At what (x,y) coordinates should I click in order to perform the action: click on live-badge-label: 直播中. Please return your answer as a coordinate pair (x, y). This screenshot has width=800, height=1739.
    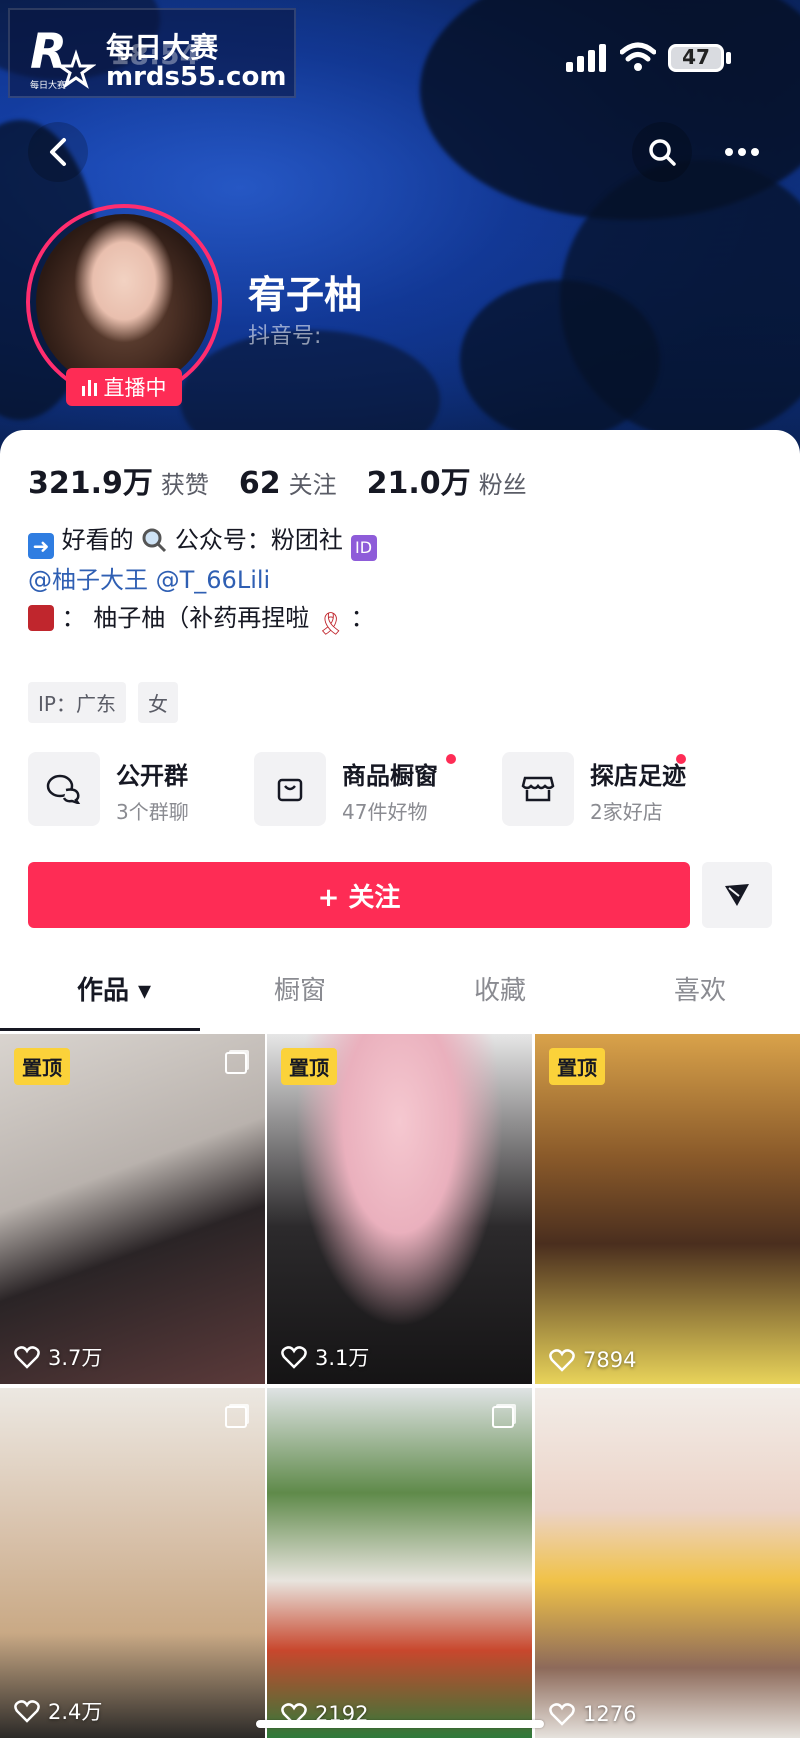
    Looking at the image, I should click on (135, 388).